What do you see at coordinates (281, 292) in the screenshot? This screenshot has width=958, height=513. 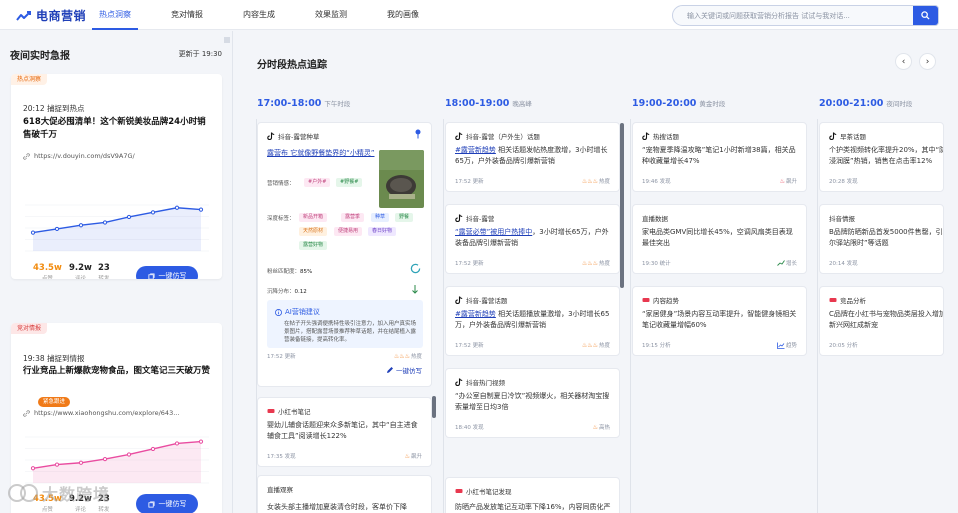 I see `spread-label-text: 沉降分布：` at bounding box center [281, 292].